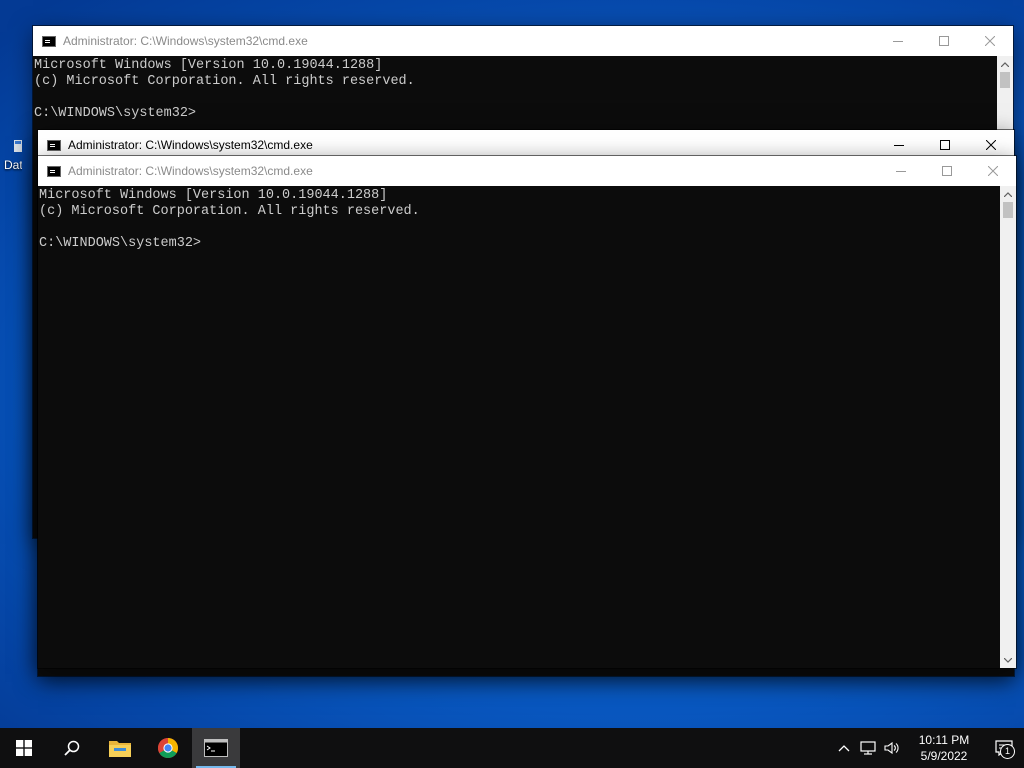 The height and width of the screenshot is (768, 1024). What do you see at coordinates (18, 146) in the screenshot?
I see `shortcut-icon` at bounding box center [18, 146].